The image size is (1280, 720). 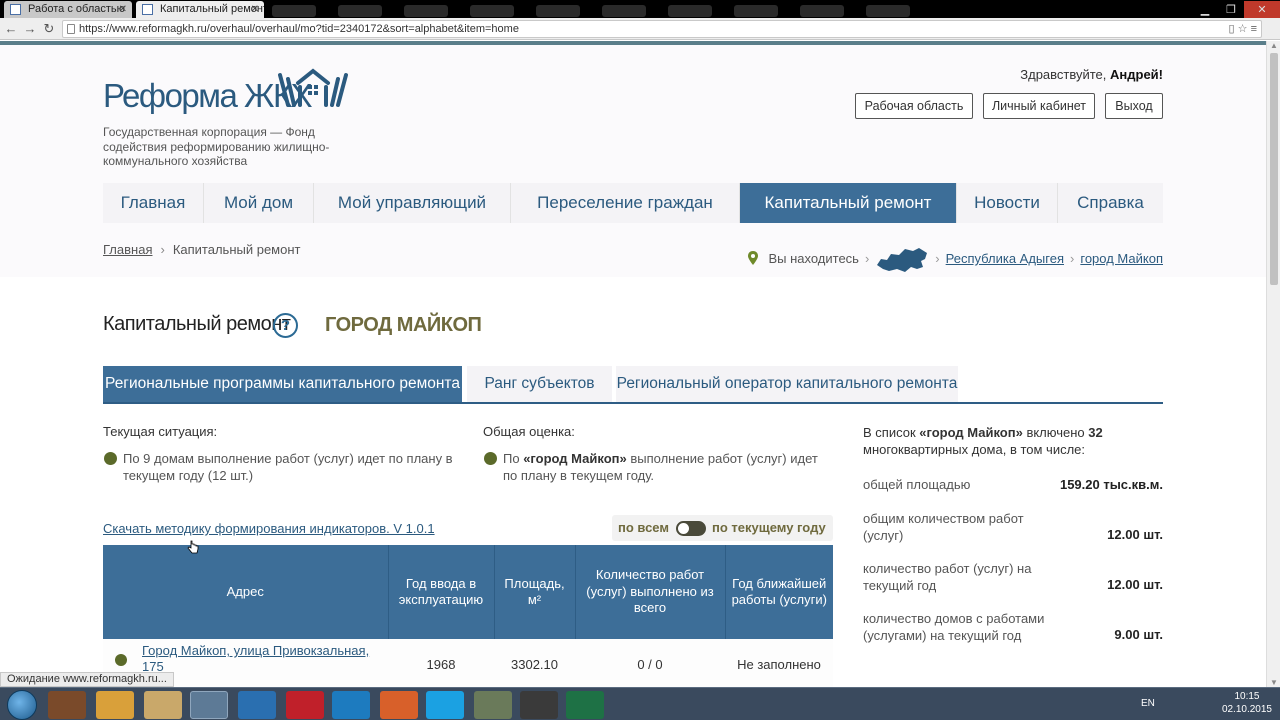 I want to click on scroll-down-icon: ▼, so click(x=1273, y=682).